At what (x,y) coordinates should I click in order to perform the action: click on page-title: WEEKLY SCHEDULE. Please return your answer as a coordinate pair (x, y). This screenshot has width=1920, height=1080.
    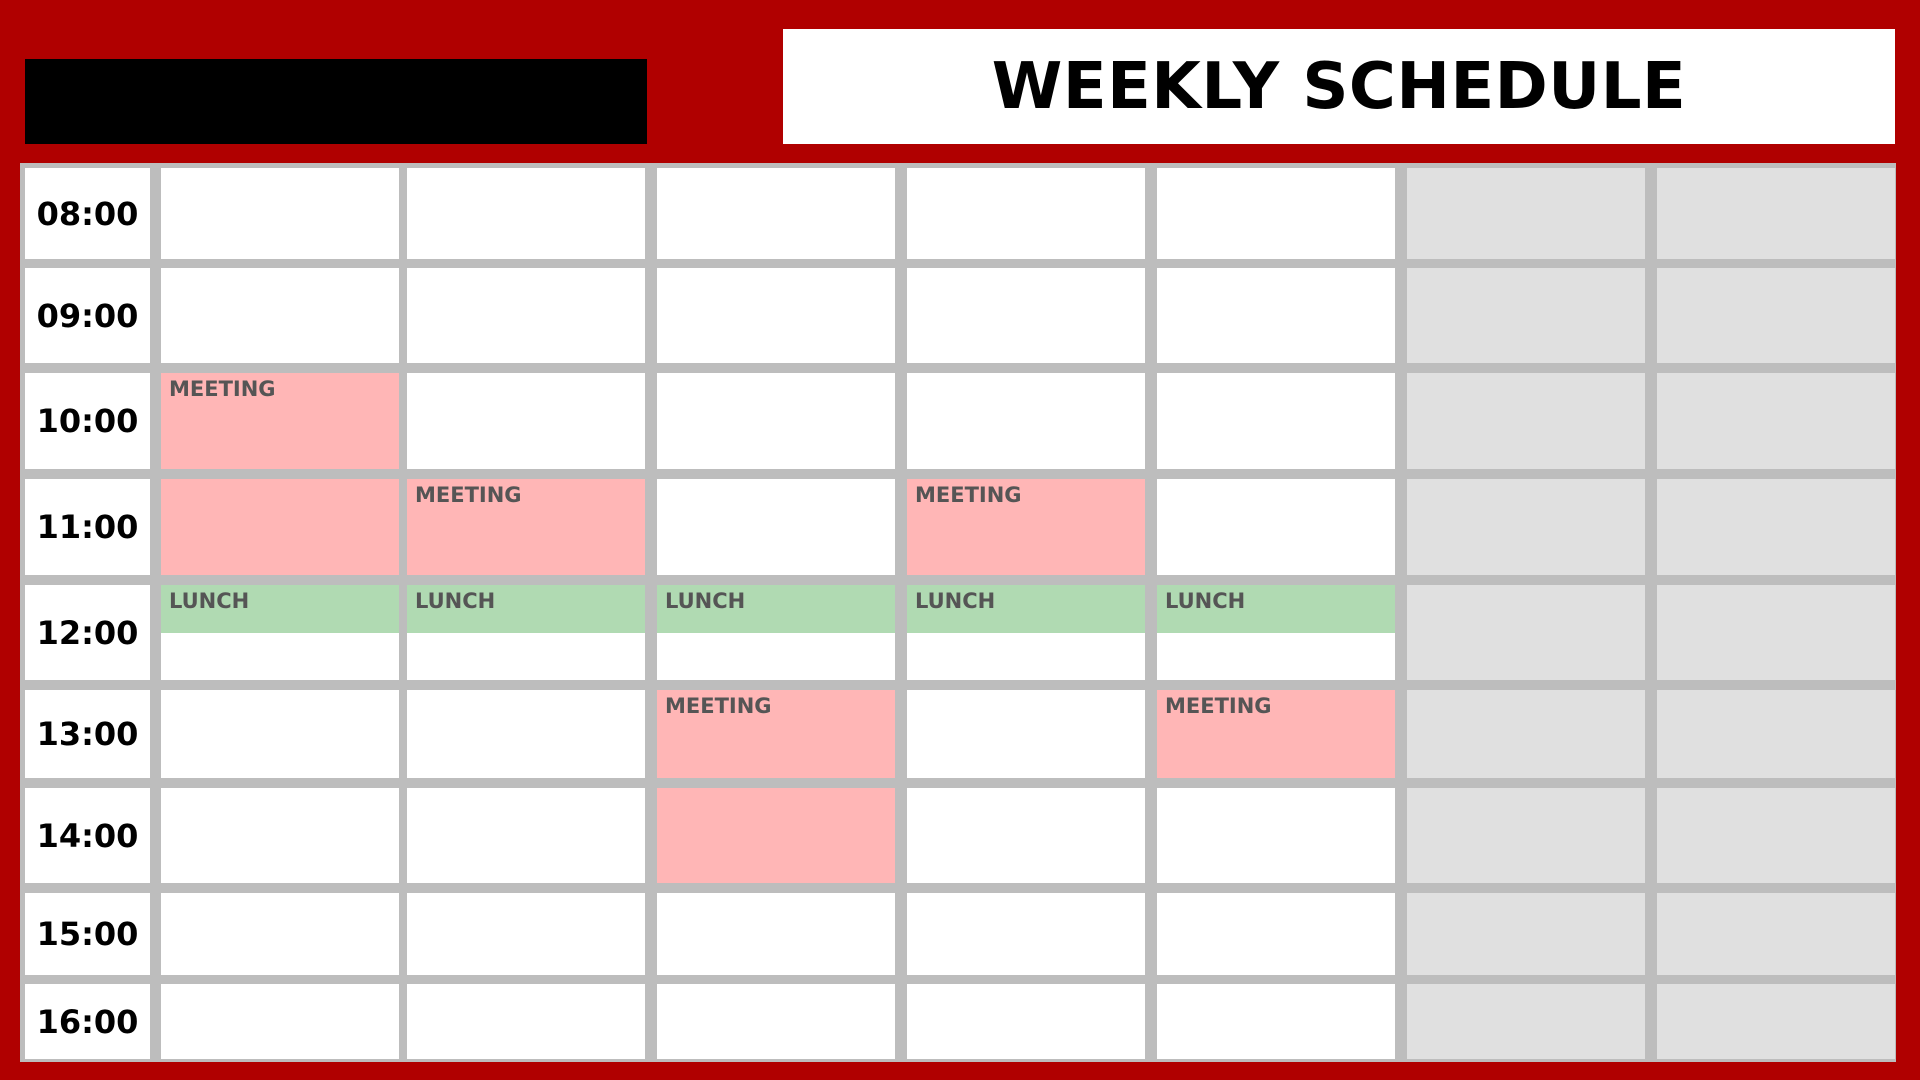
    Looking at the image, I should click on (1339, 86).